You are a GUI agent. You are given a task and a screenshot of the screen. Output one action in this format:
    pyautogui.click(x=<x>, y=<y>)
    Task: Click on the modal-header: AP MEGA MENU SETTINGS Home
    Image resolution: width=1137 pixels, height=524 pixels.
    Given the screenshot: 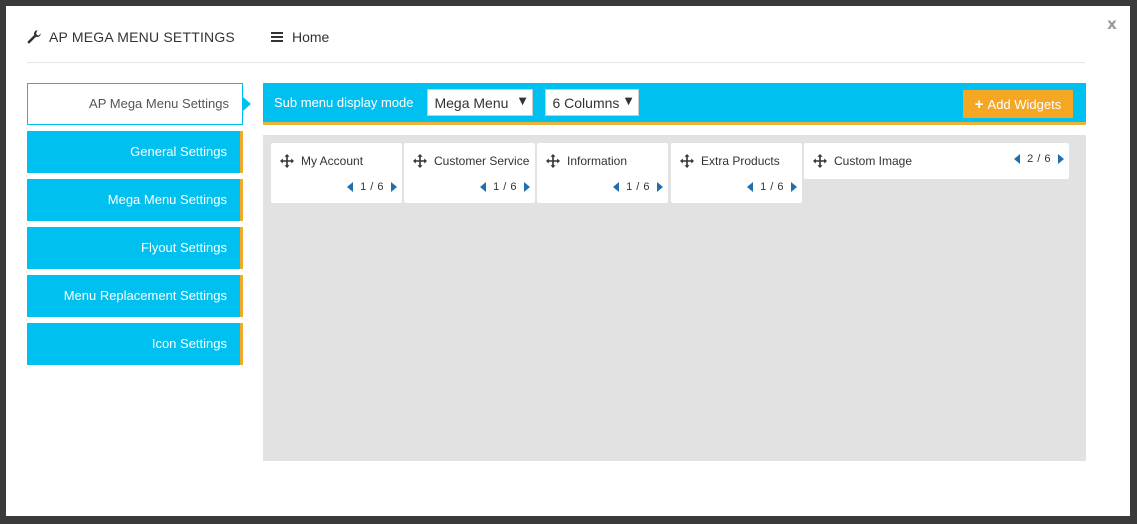 What is the action you would take?
    pyautogui.click(x=177, y=37)
    